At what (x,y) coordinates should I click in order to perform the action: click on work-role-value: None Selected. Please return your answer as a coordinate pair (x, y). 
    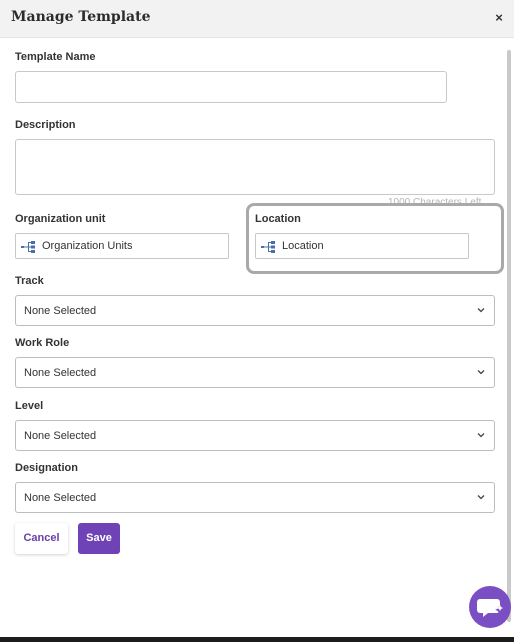
    Looking at the image, I should click on (60, 373).